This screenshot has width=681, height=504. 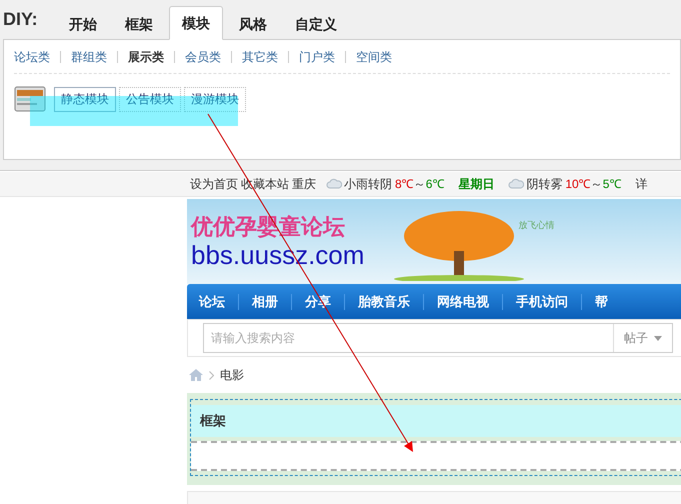 I want to click on category-link: 空间类, so click(x=374, y=57).